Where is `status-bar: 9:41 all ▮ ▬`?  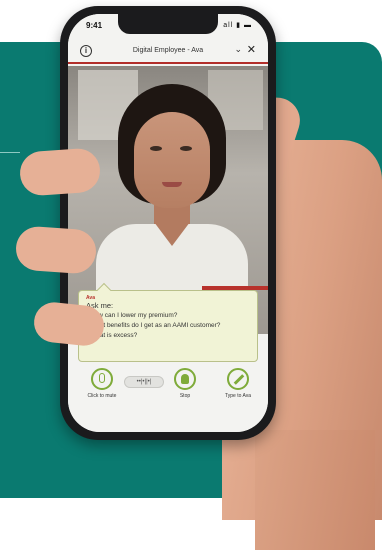 status-bar: 9:41 all ▮ ▬ is located at coordinates (168, 27).